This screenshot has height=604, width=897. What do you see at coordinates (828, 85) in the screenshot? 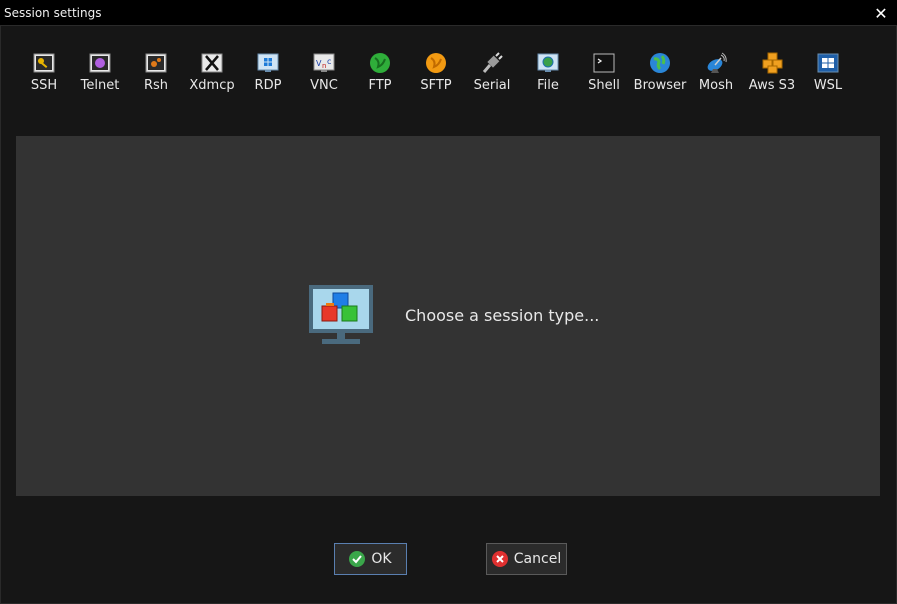
I see `session-type-label: WSL` at bounding box center [828, 85].